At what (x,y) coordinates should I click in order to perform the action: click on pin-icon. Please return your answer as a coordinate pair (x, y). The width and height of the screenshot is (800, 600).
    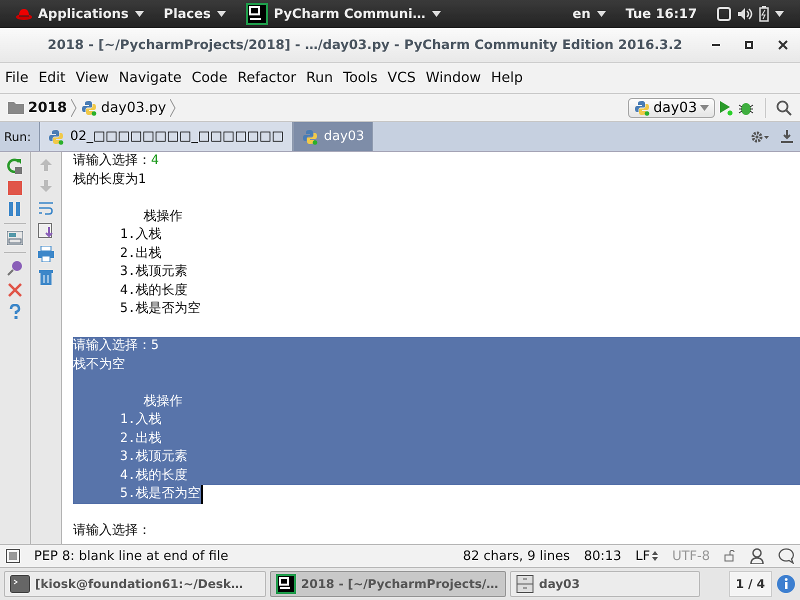
    Looking at the image, I should click on (15, 268).